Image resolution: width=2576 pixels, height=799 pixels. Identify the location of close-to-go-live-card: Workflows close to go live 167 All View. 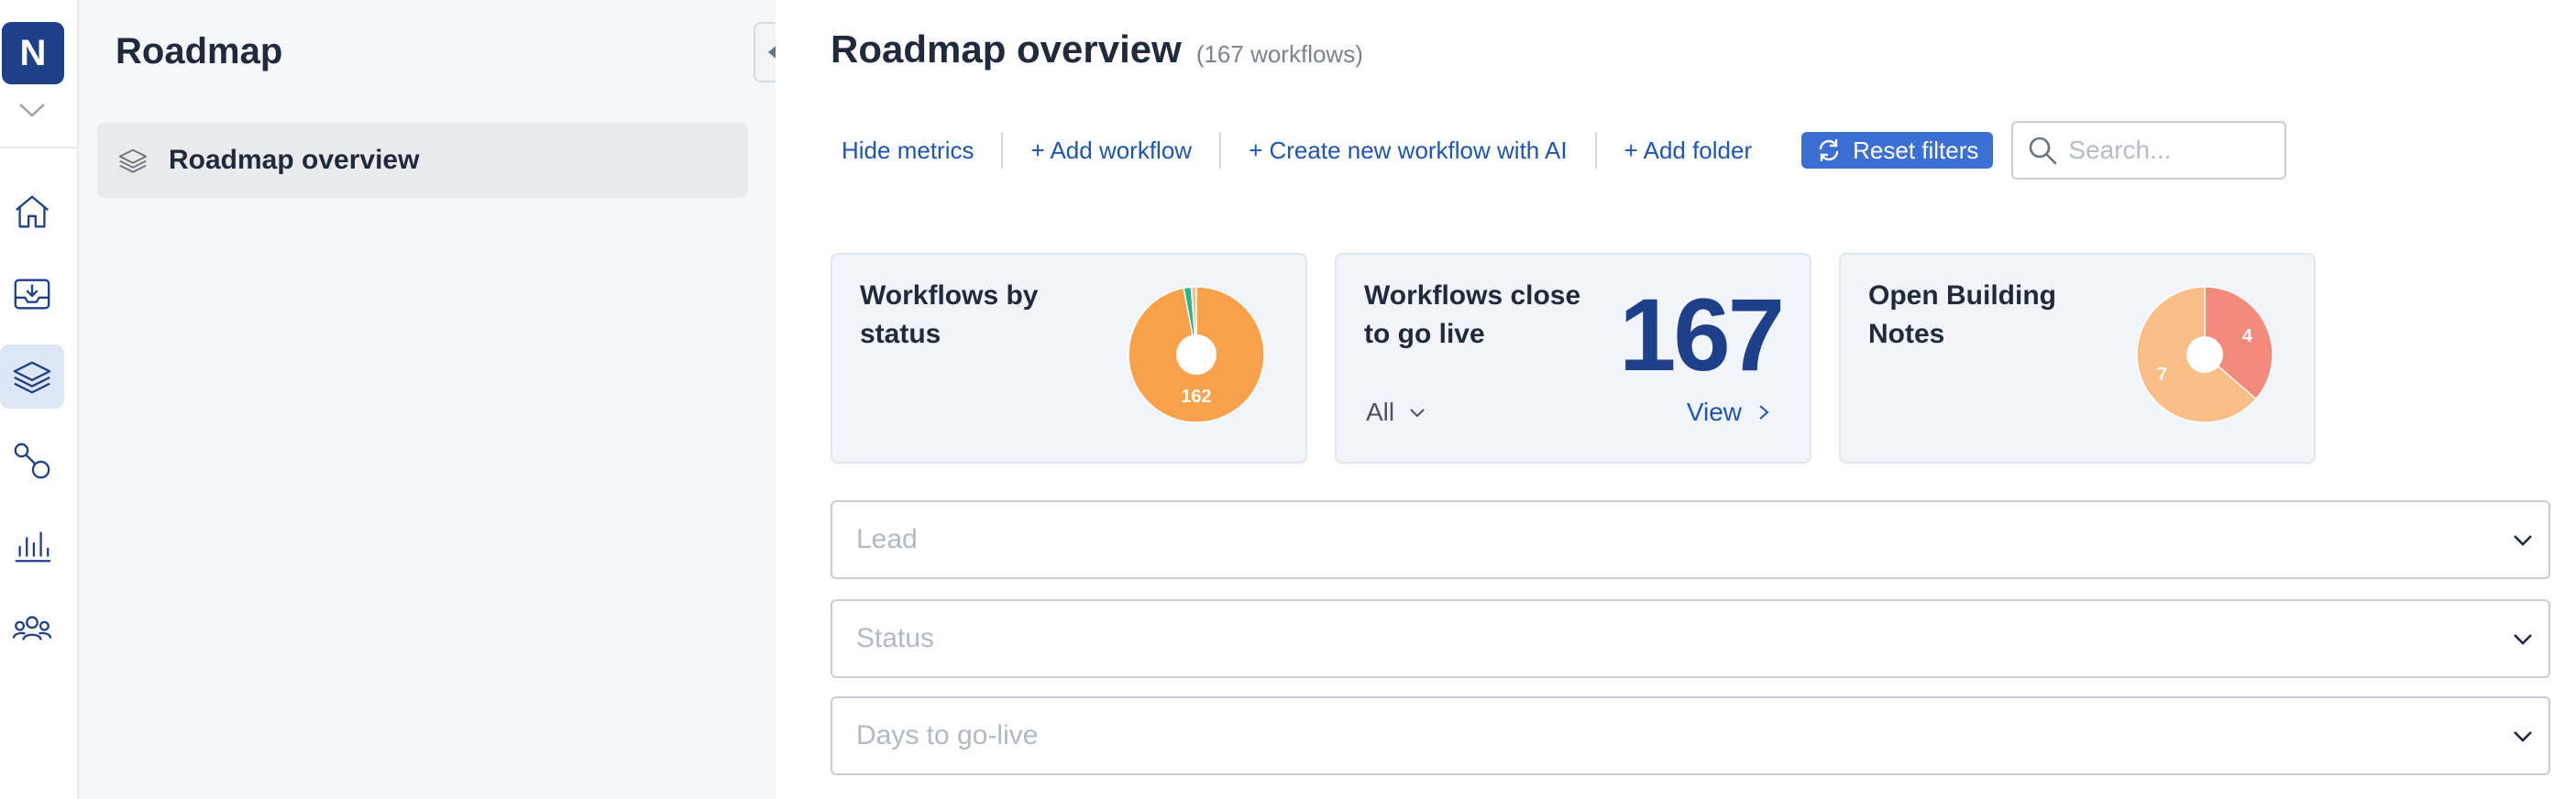
(1573, 358).